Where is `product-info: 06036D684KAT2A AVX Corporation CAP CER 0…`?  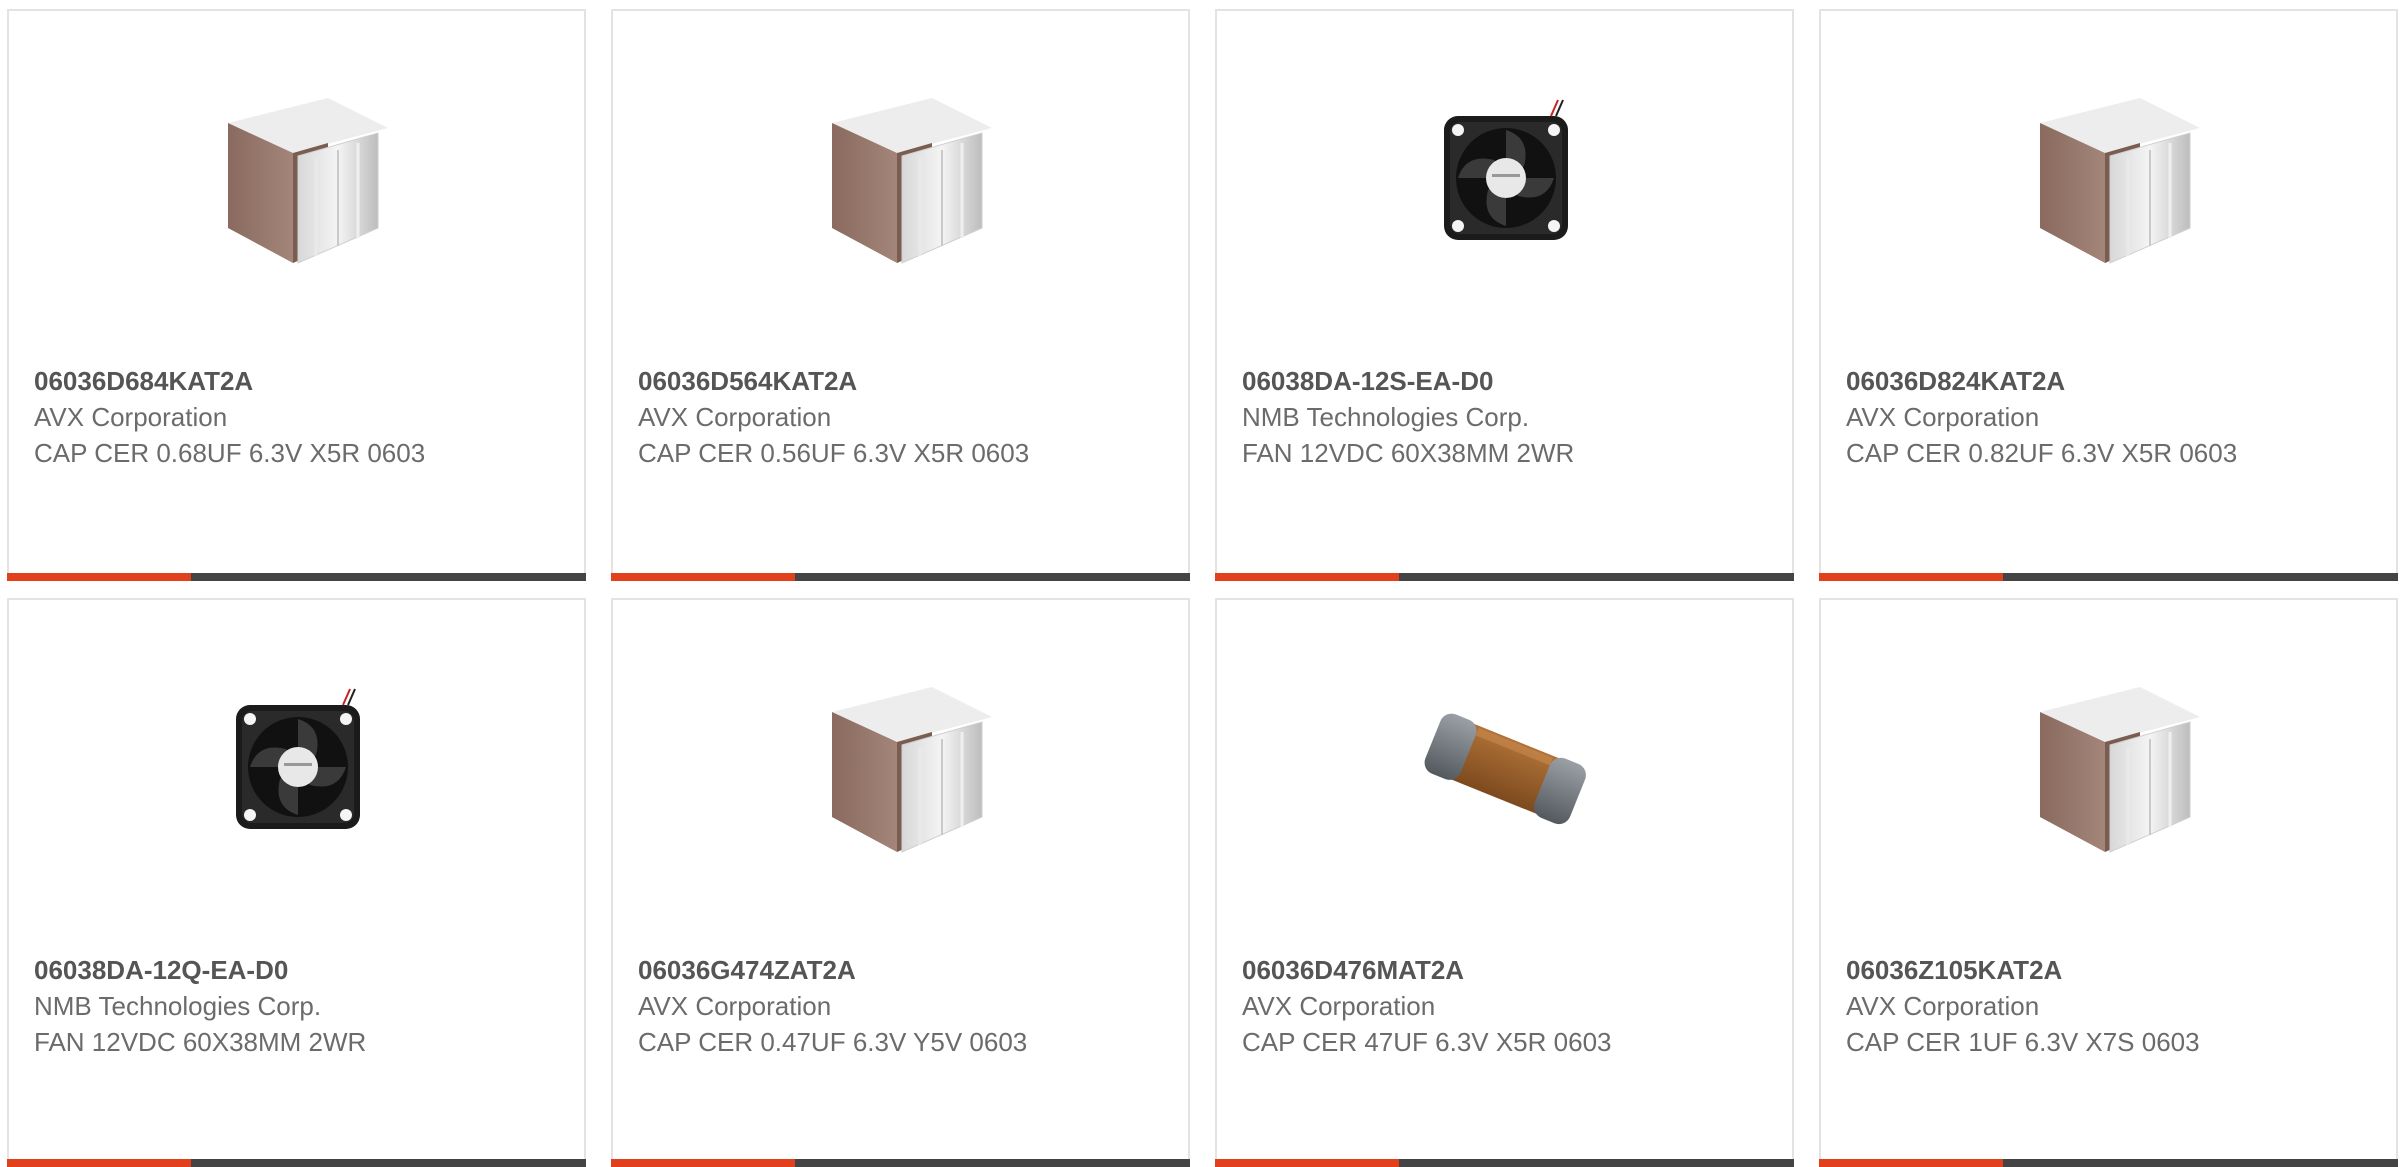 product-info: 06036D684KAT2A AVX Corporation CAP CER 0… is located at coordinates (244, 417).